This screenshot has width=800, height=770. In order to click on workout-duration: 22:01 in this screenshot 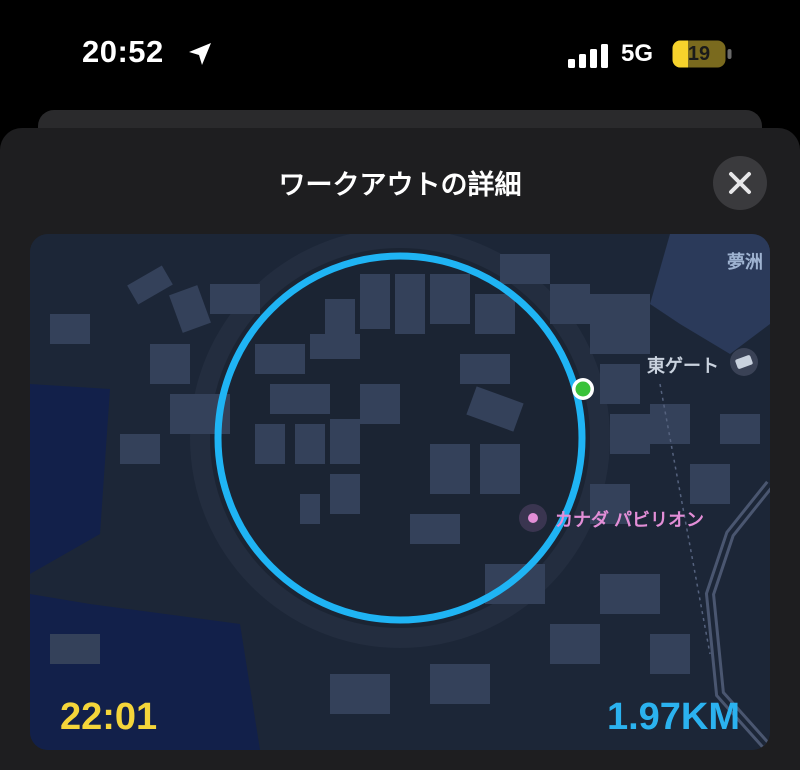, I will do `click(109, 717)`.